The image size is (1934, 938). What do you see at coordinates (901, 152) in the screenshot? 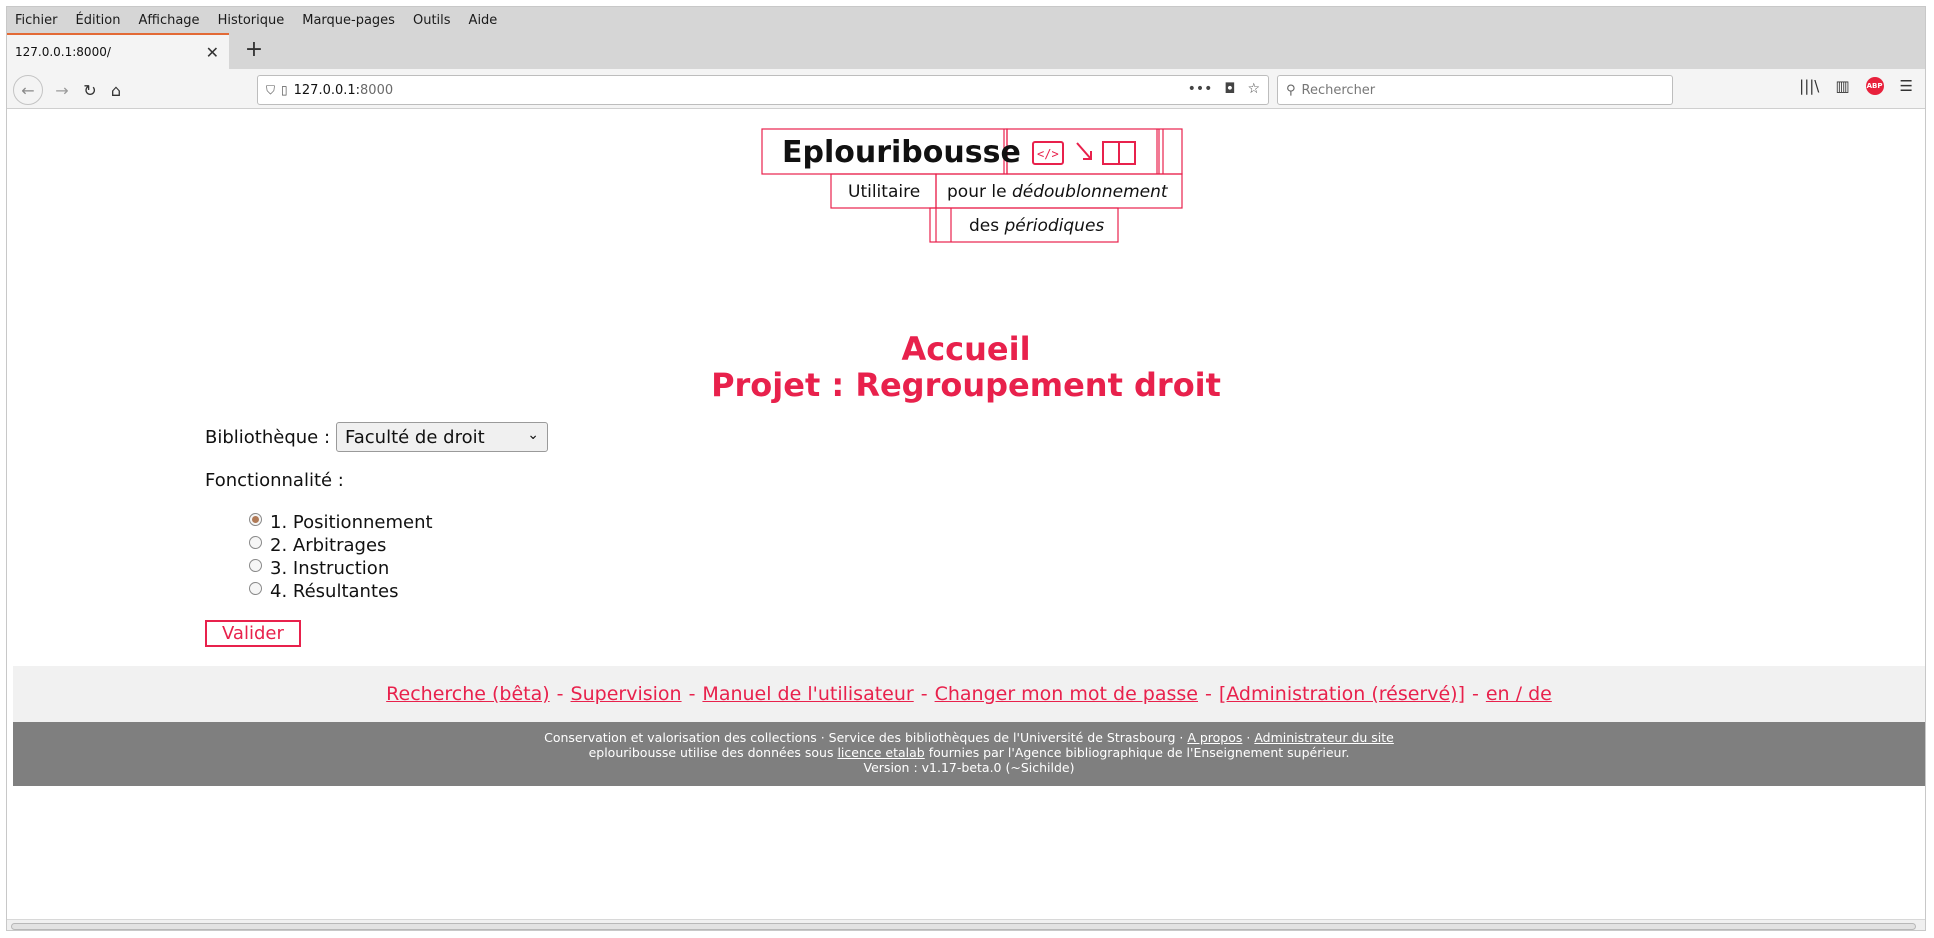
I see `logo-name: Eplouribousse` at bounding box center [901, 152].